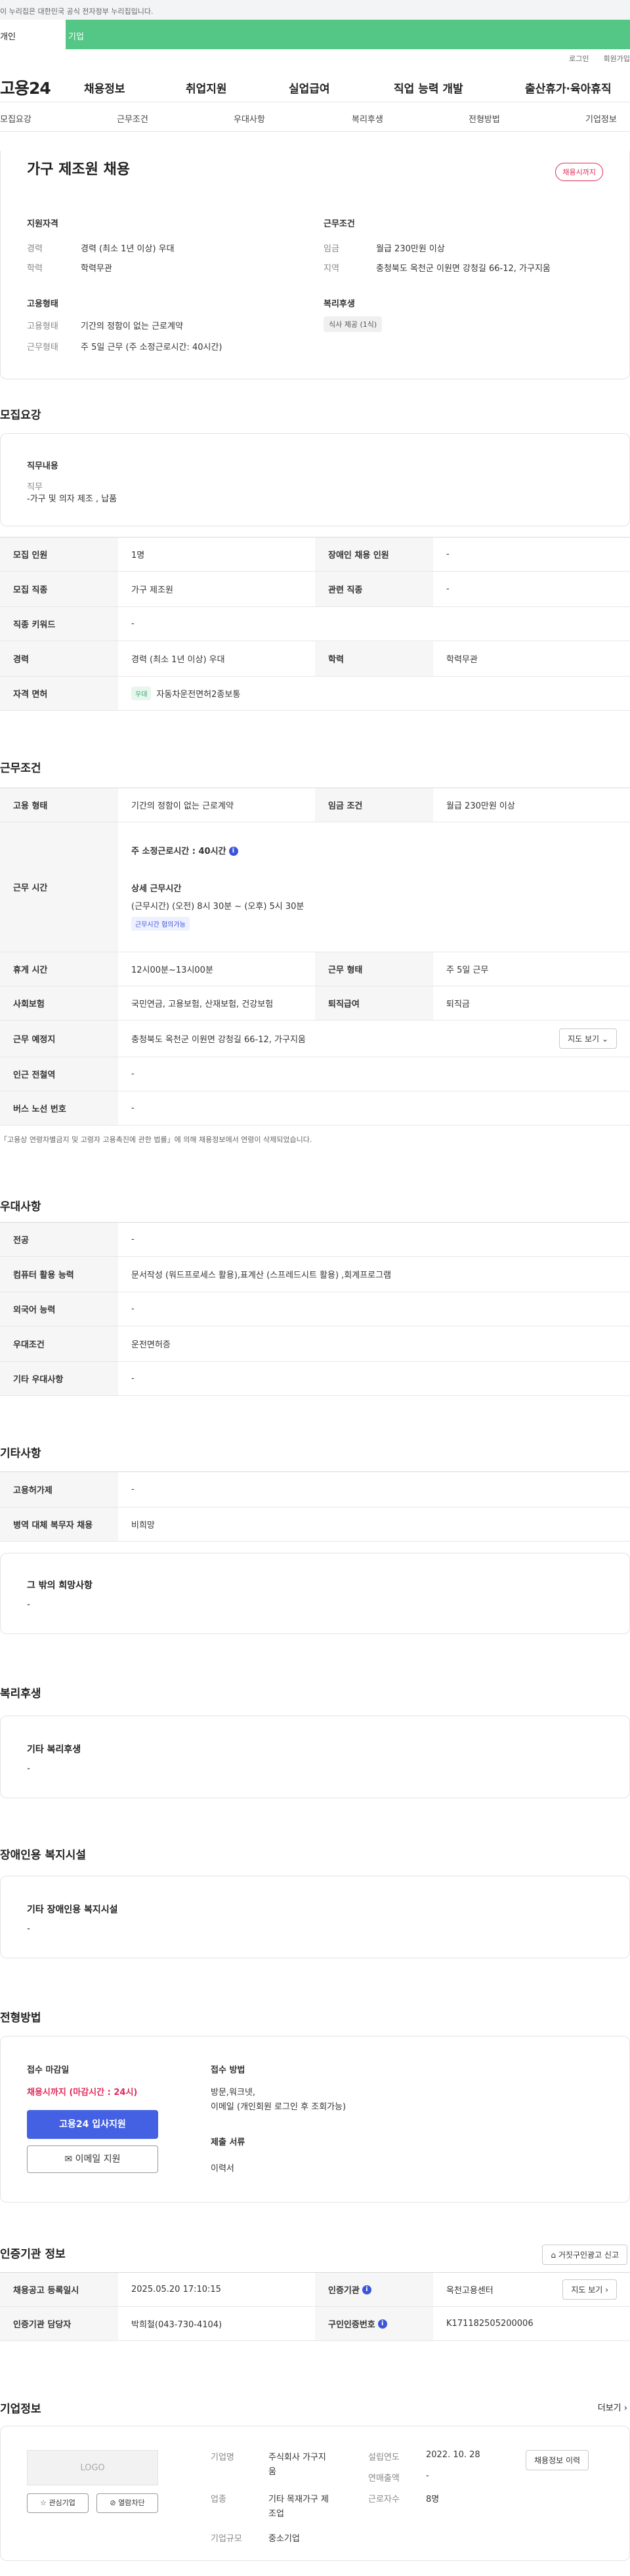  Describe the element at coordinates (96, 269) in the screenshot. I see `edu-value: 학력무관` at that location.